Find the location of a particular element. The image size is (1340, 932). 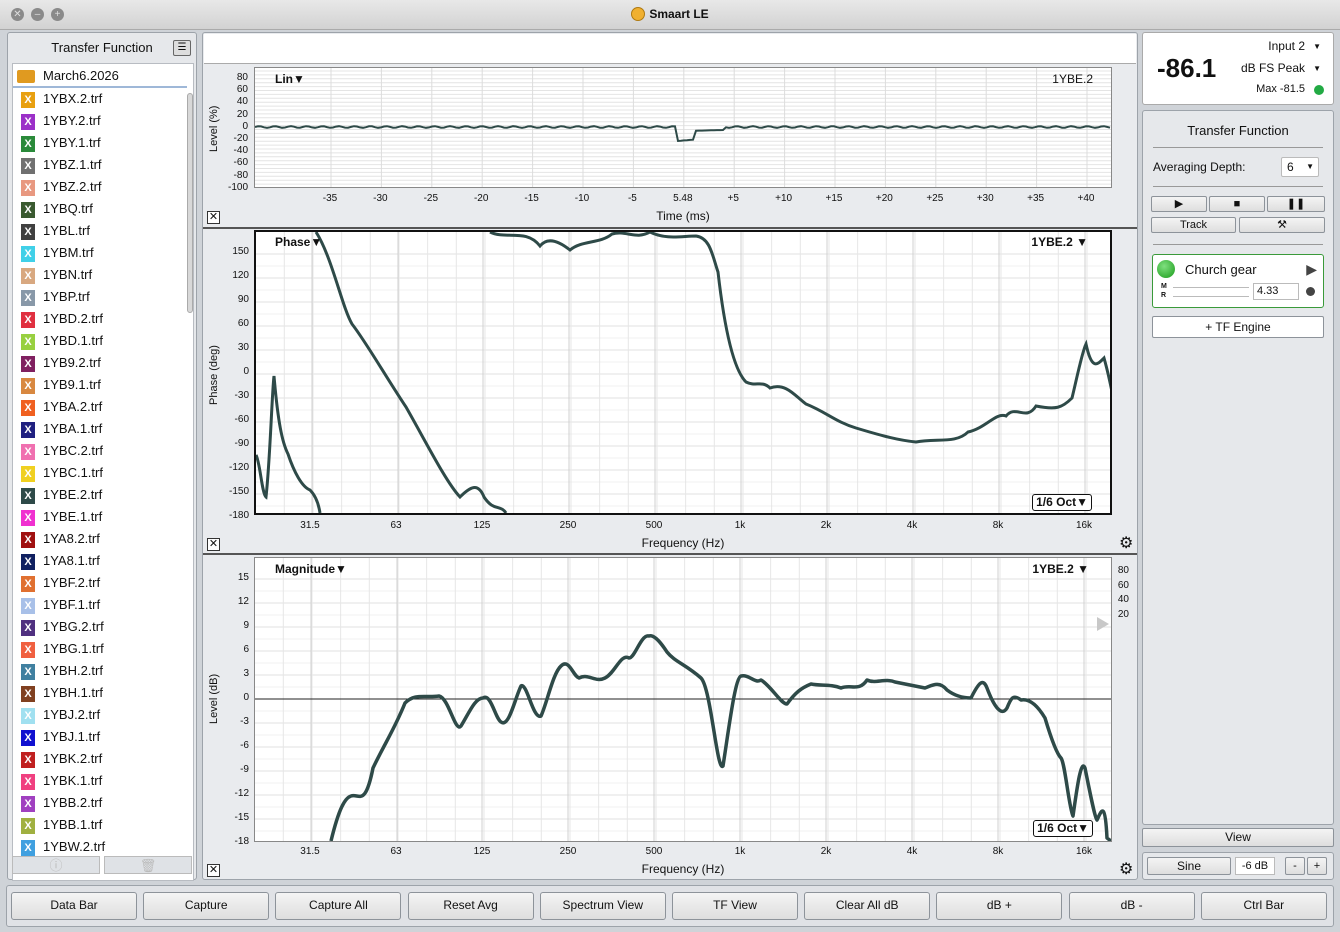

toolbar-button-ctrl-bar: Ctrl Bar is located at coordinates (1263, 906).